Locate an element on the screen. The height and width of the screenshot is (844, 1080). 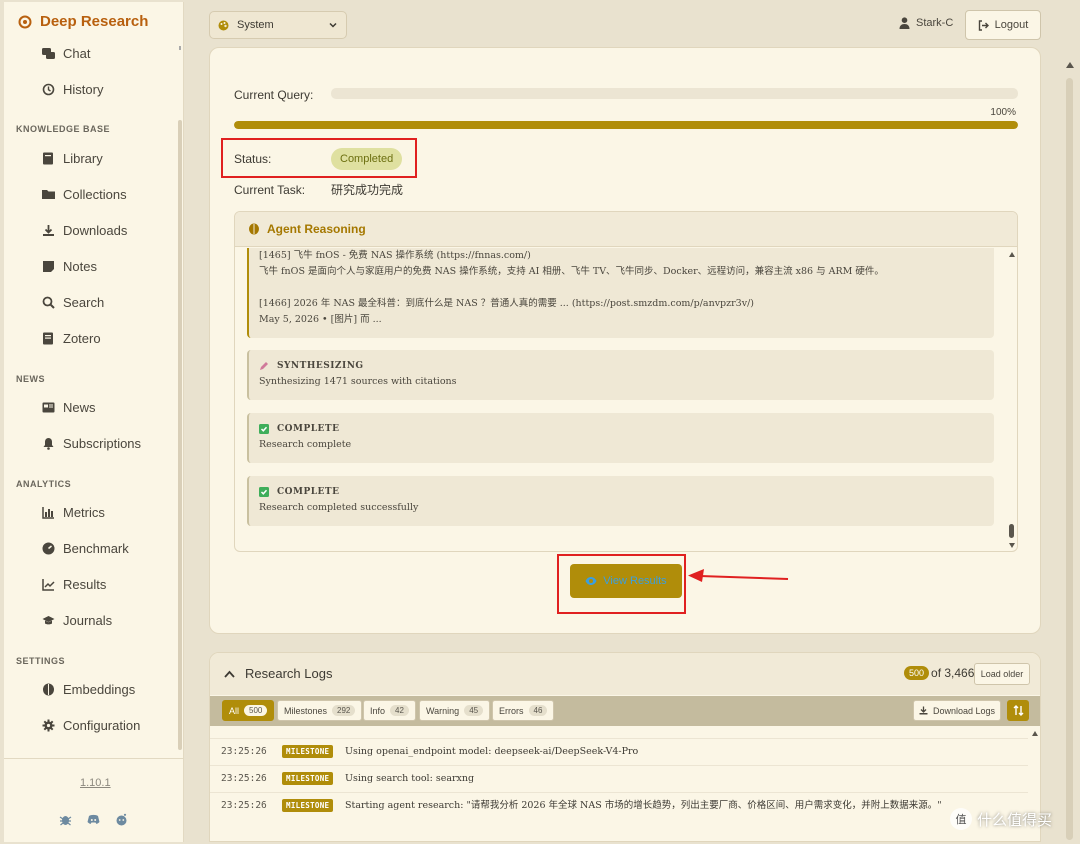
footer-icons is located at coordinates (93, 819).